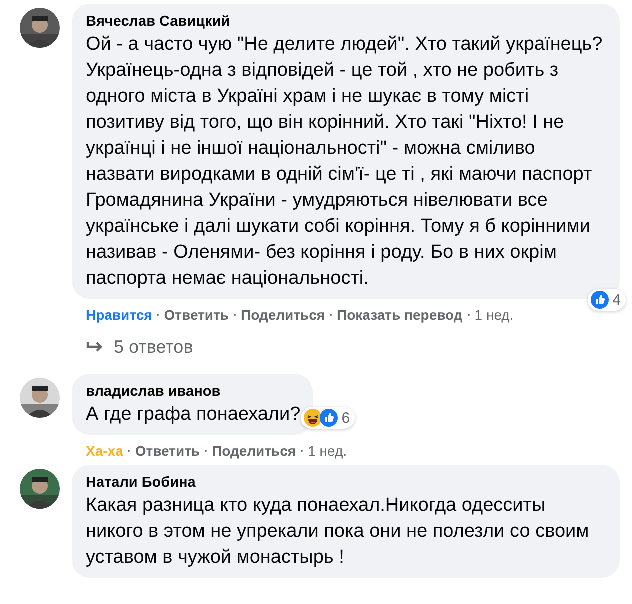 Image resolution: width=632 pixels, height=604 pixels. What do you see at coordinates (338, 532) in the screenshot?
I see `comment-text: Какая разница кто куда понаехал.Никогда одесситы никого в этом не упрекали пока они не полезли со своим уставом в чужой монастырь !` at bounding box center [338, 532].